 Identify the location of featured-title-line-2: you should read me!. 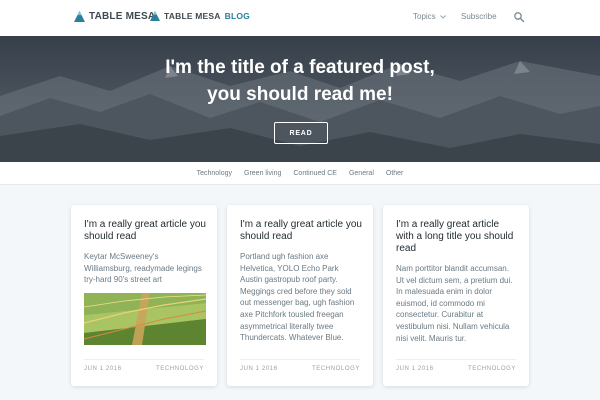
(300, 94).